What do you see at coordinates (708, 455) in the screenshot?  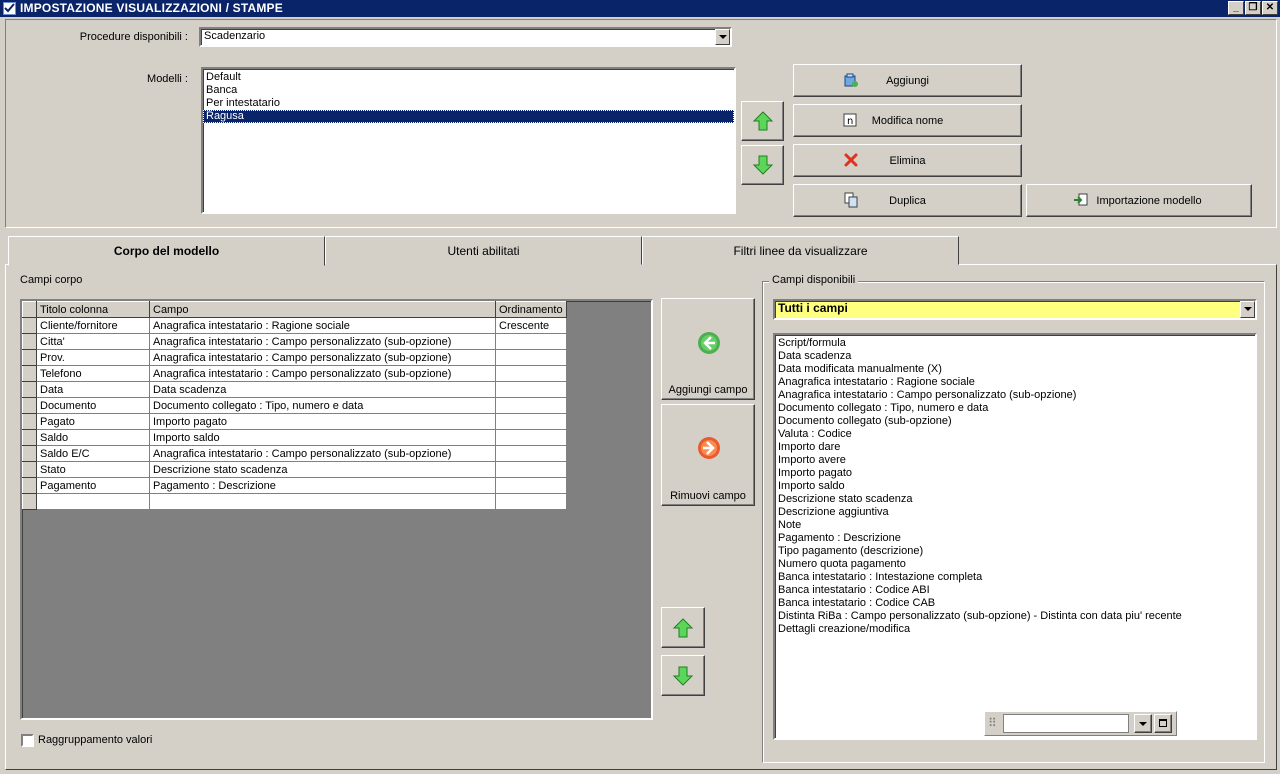 I see `rimuovi-campo-button: Rimuovi campo` at bounding box center [708, 455].